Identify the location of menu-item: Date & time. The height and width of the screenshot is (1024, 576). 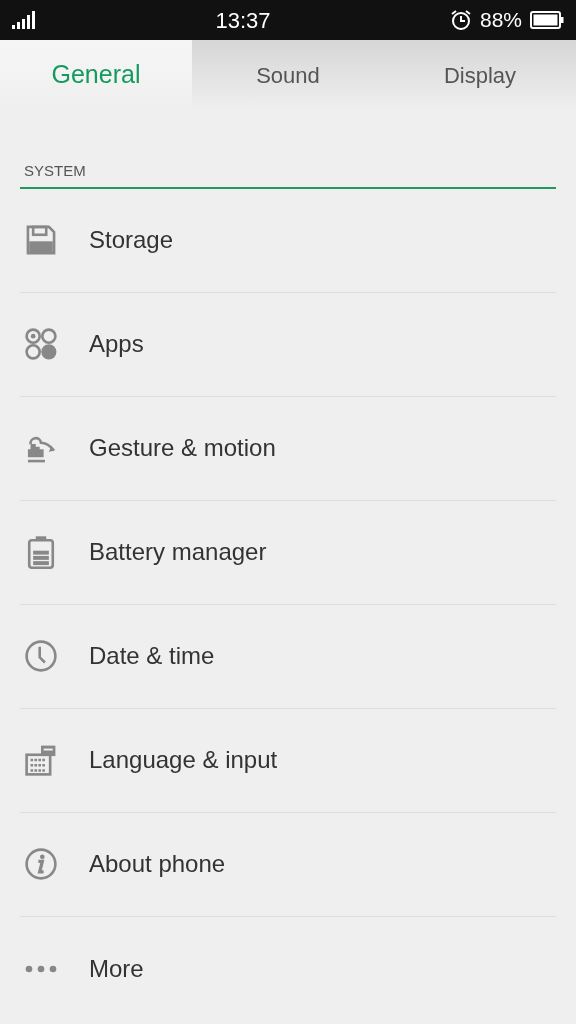
(152, 656).